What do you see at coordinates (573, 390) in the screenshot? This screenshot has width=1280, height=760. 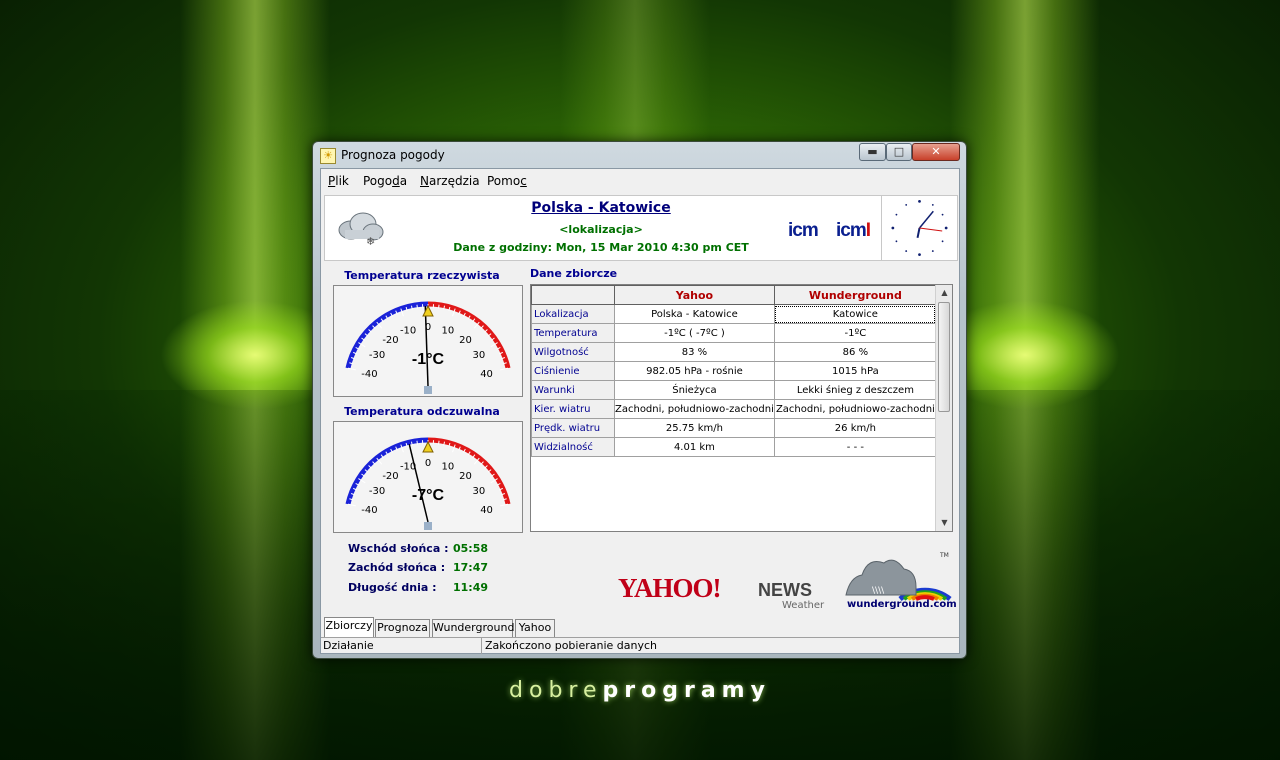 I see `row-header: Warunki` at bounding box center [573, 390].